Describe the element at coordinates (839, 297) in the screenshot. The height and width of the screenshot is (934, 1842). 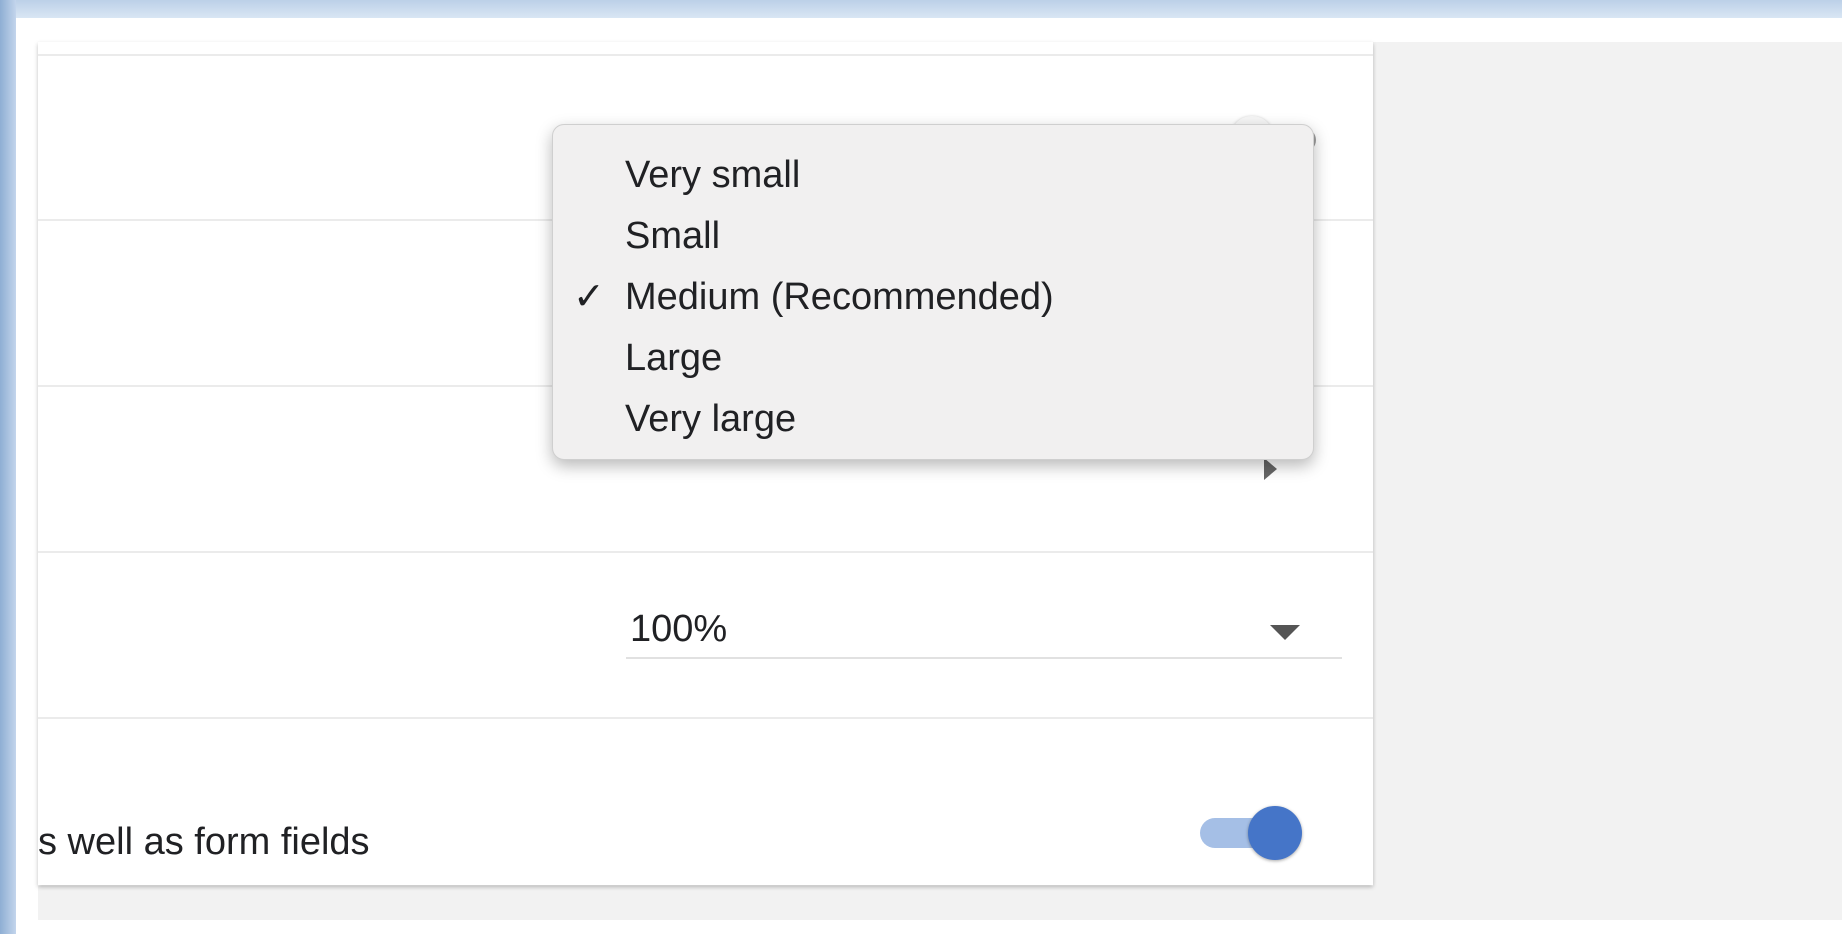
I see `menu-item-label: Medium (Recommended)` at that location.